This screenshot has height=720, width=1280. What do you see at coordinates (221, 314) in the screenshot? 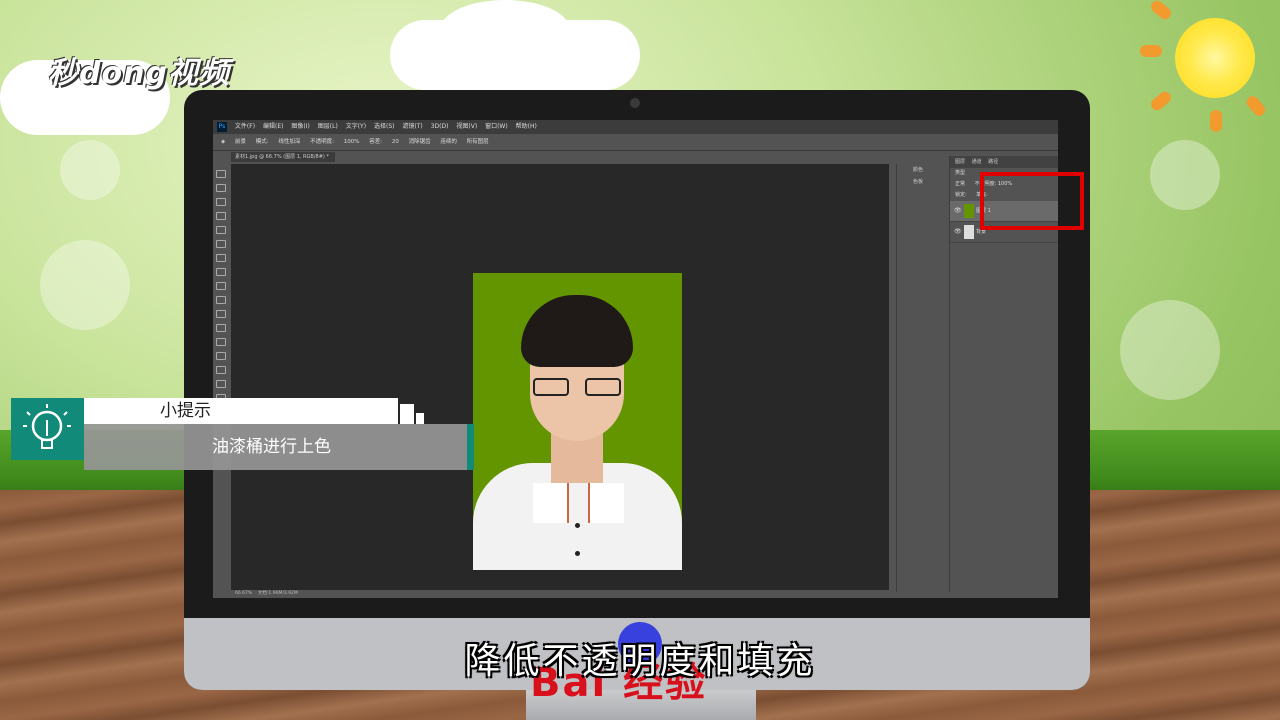
I see `eraser-tool-icon` at bounding box center [221, 314].